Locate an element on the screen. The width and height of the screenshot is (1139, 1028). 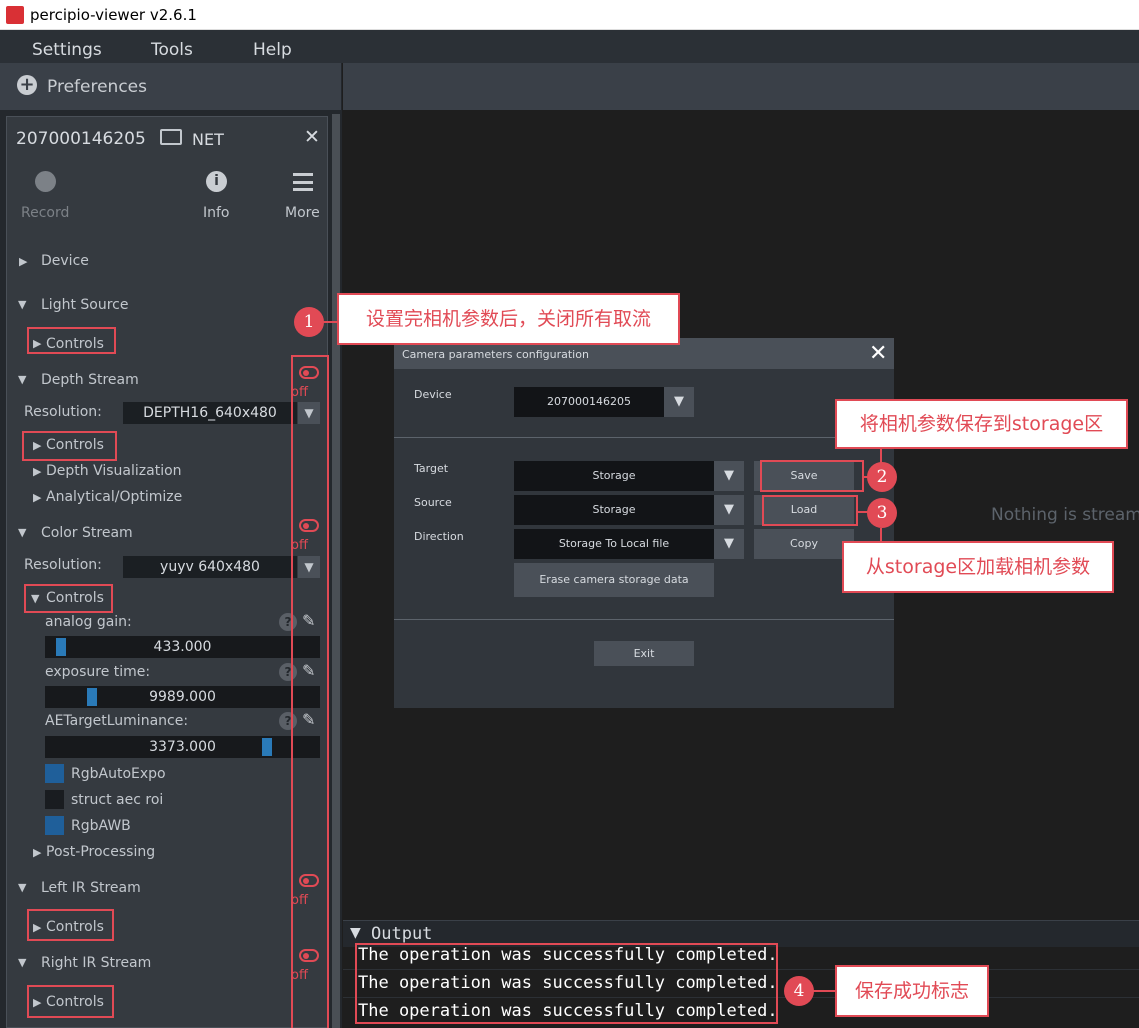
analog-gain-slider: 433.000 is located at coordinates (182, 647).